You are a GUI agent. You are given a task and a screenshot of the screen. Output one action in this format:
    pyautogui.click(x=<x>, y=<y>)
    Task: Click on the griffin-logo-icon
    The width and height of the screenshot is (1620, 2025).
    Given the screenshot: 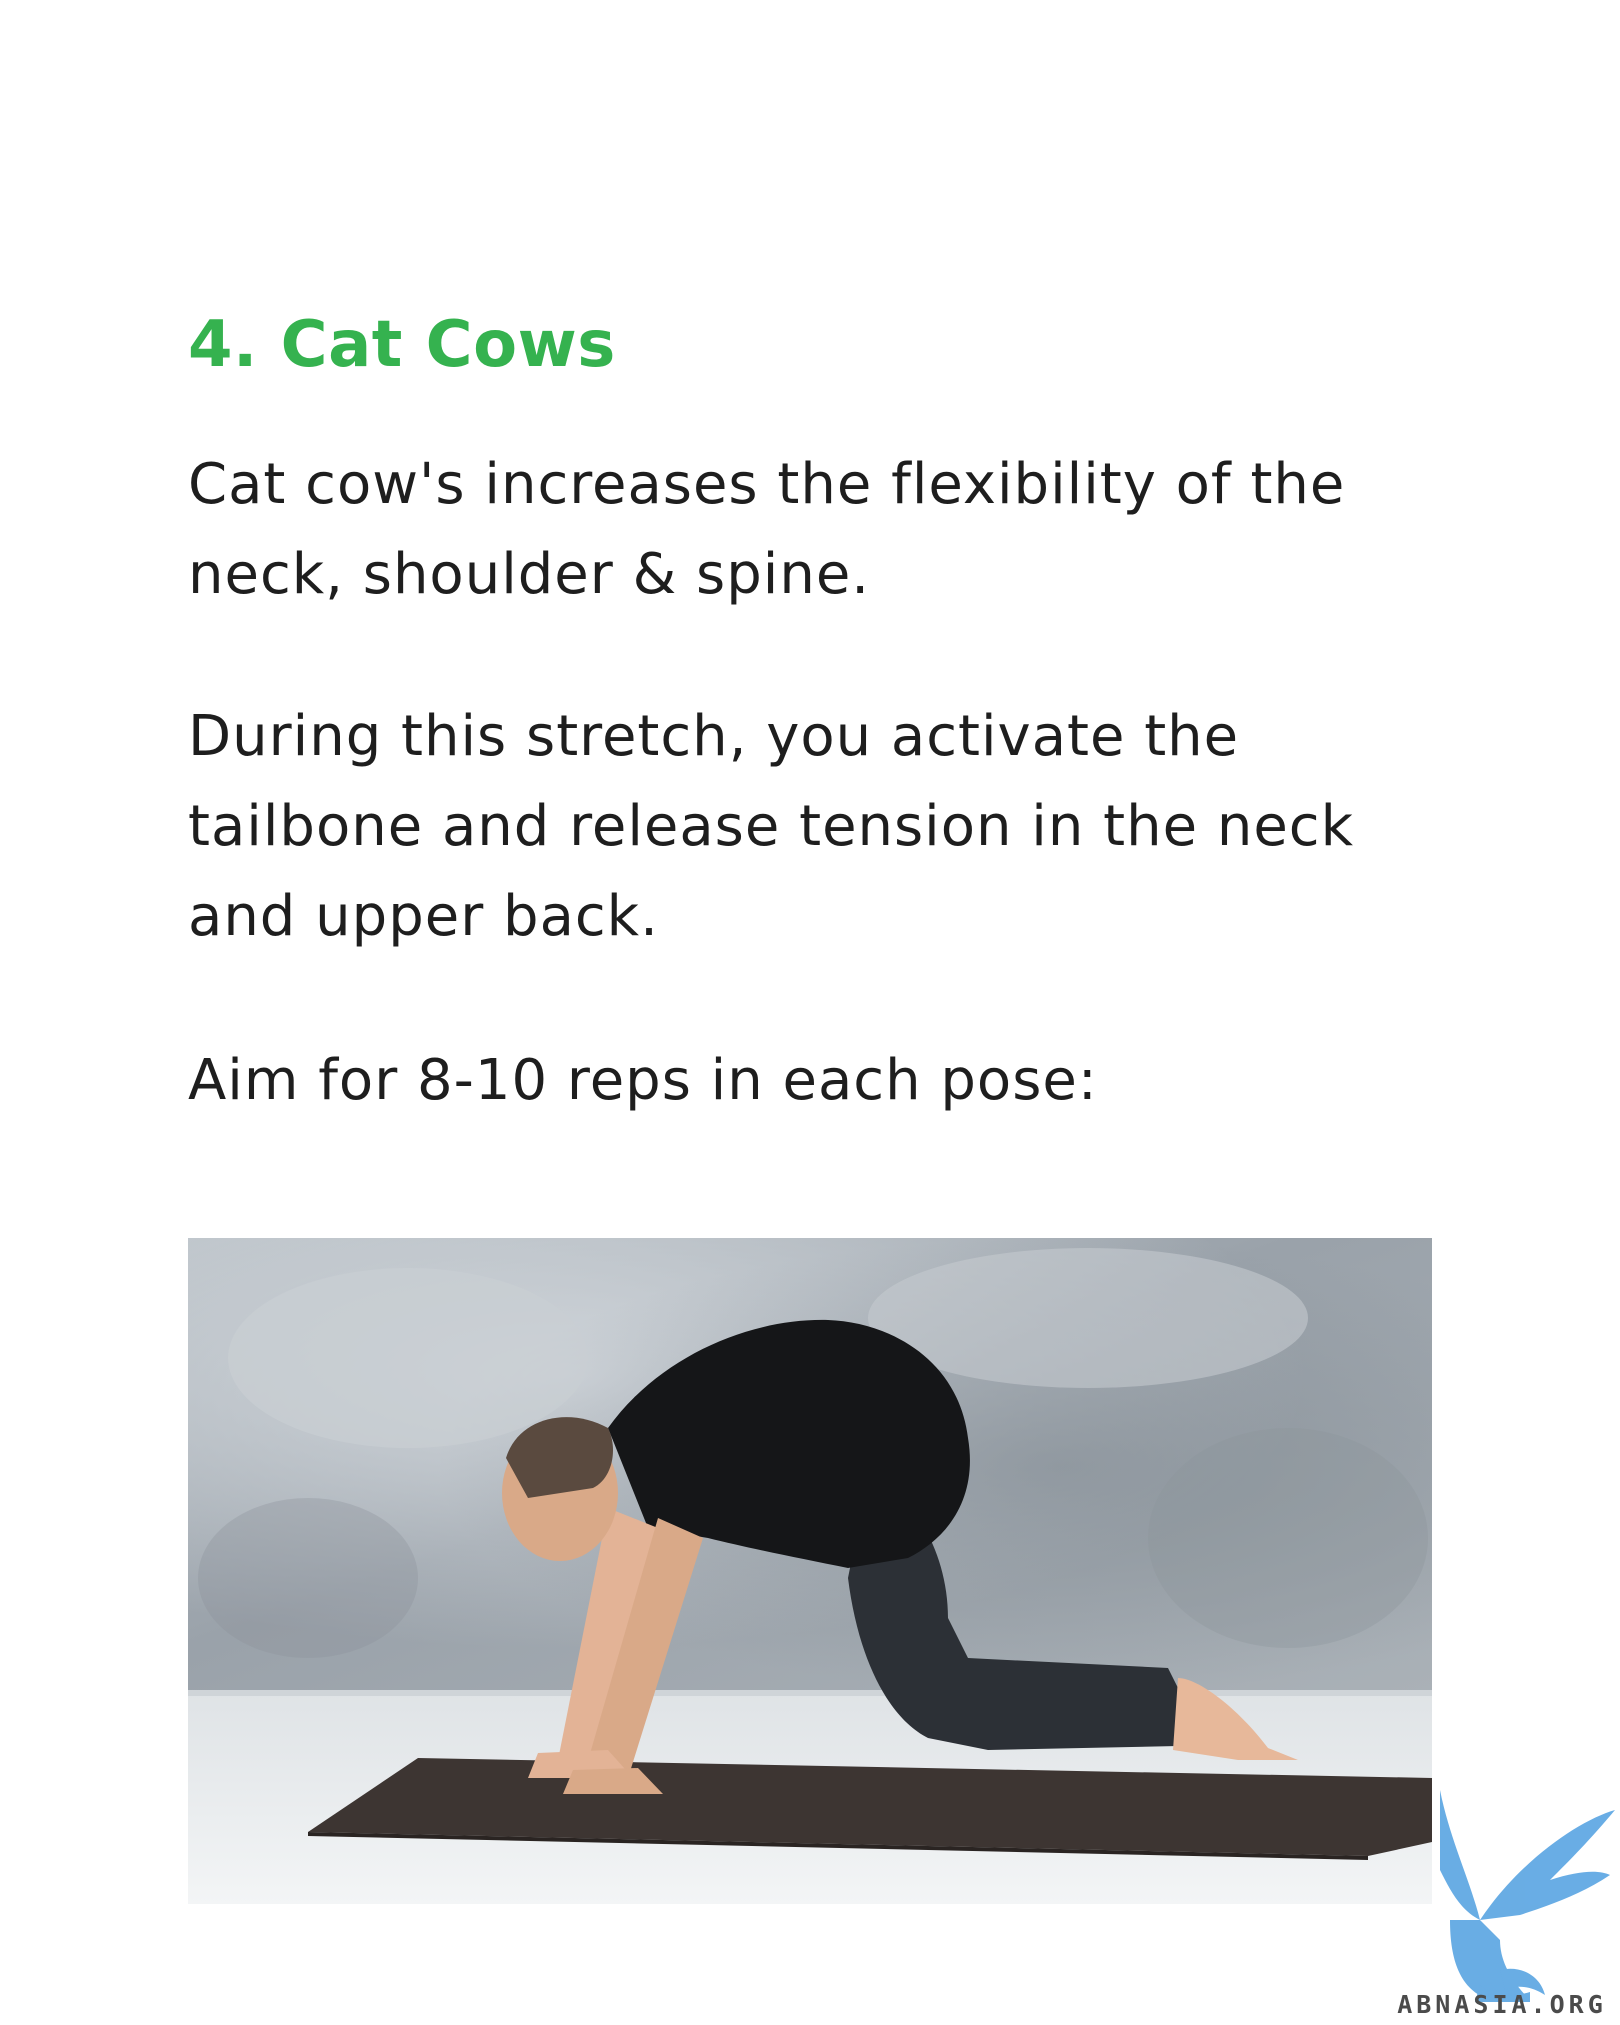 What is the action you would take?
    pyautogui.click(x=1500, y=1902)
    